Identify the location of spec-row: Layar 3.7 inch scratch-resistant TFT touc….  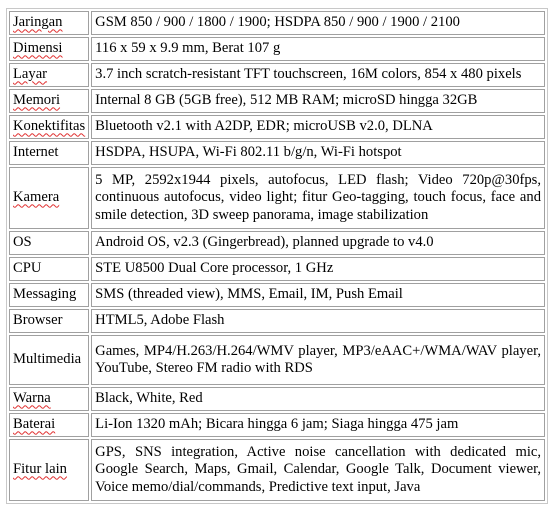
(277, 75).